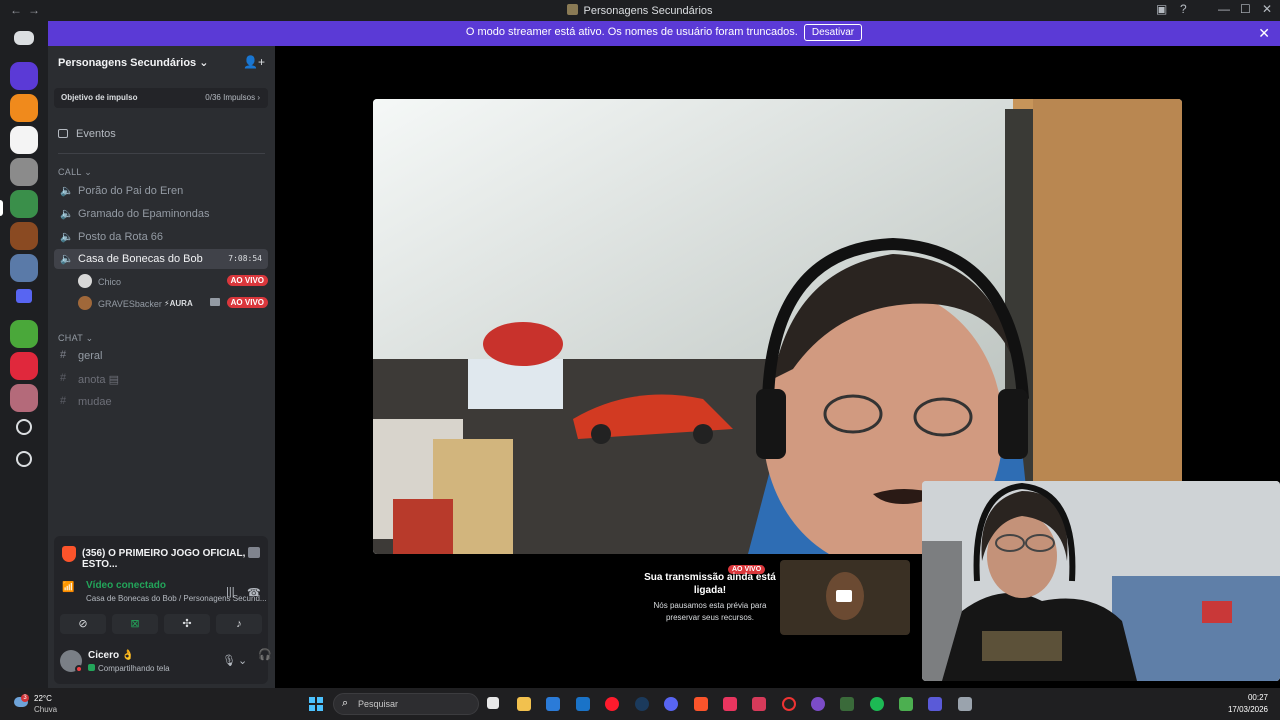 This screenshot has height=720, width=1280. Describe the element at coordinates (847, 704) in the screenshot. I see `app-icon-green` at that location.